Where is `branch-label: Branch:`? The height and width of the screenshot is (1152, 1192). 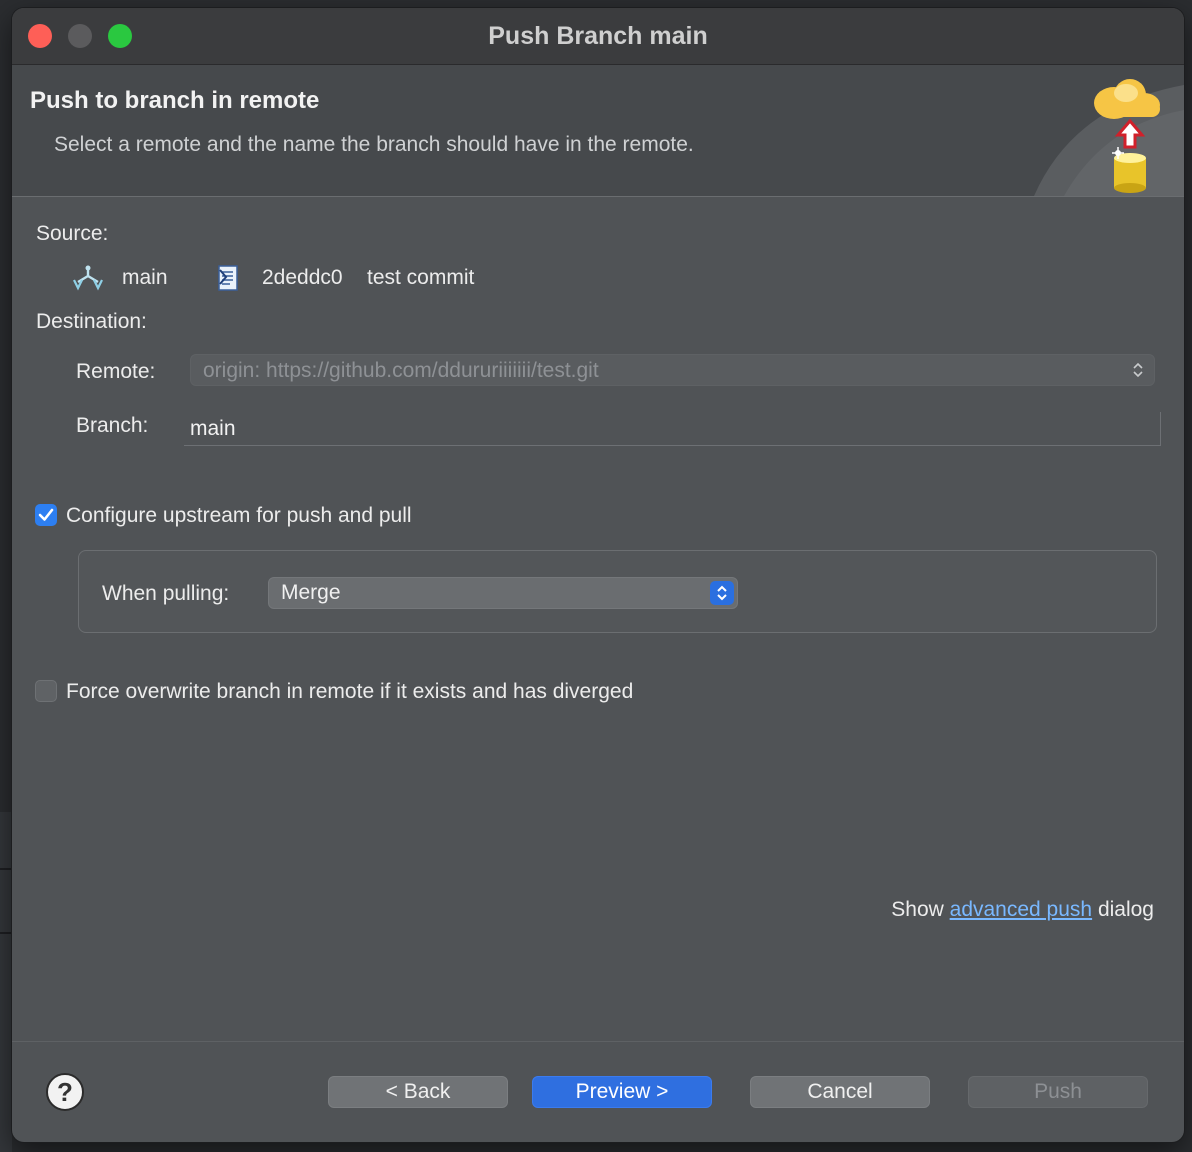 branch-label: Branch: is located at coordinates (112, 425).